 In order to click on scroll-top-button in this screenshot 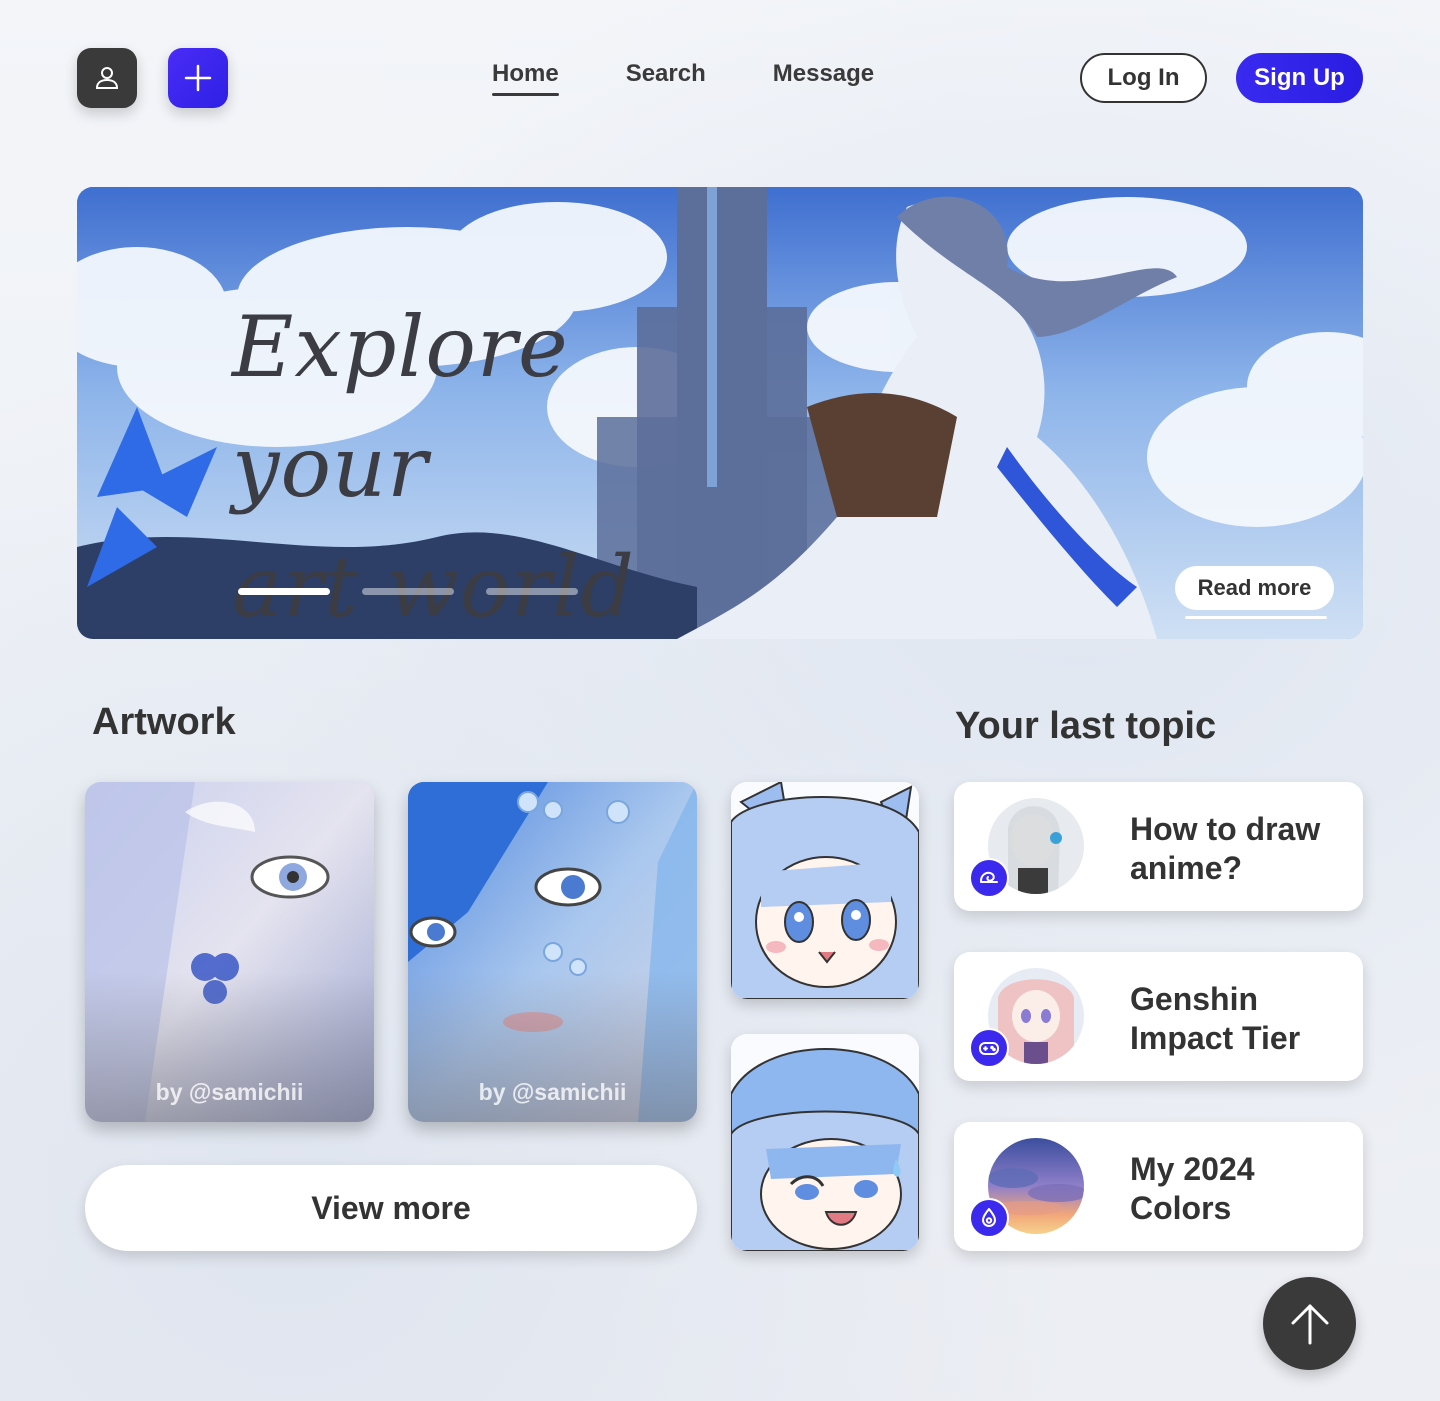, I will do `click(1309, 1323)`.